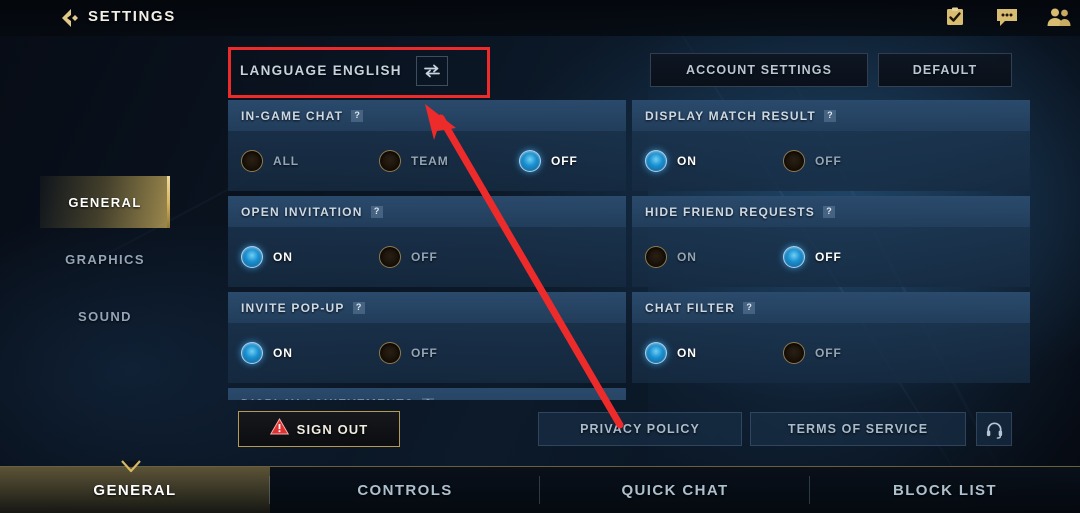 This screenshot has height=513, width=1080. I want to click on sign-out-button: SIGN OUT, so click(319, 429).